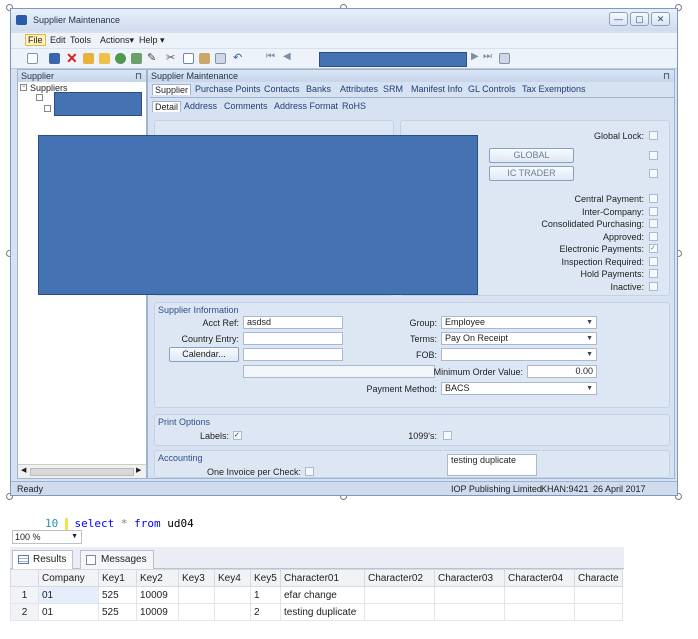 The image size is (698, 639). I want to click on menu-help: Help ▾, so click(152, 40).